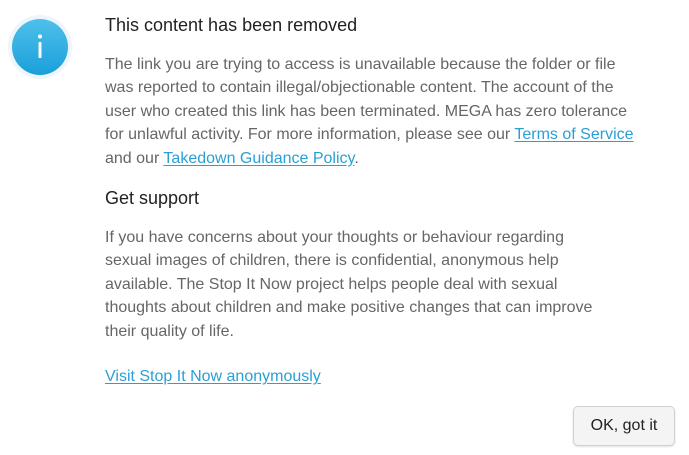 The width and height of the screenshot is (689, 455). What do you see at coordinates (258, 158) in the screenshot?
I see `takedown-guidance-policy-link: Takedown Guidance Policy` at bounding box center [258, 158].